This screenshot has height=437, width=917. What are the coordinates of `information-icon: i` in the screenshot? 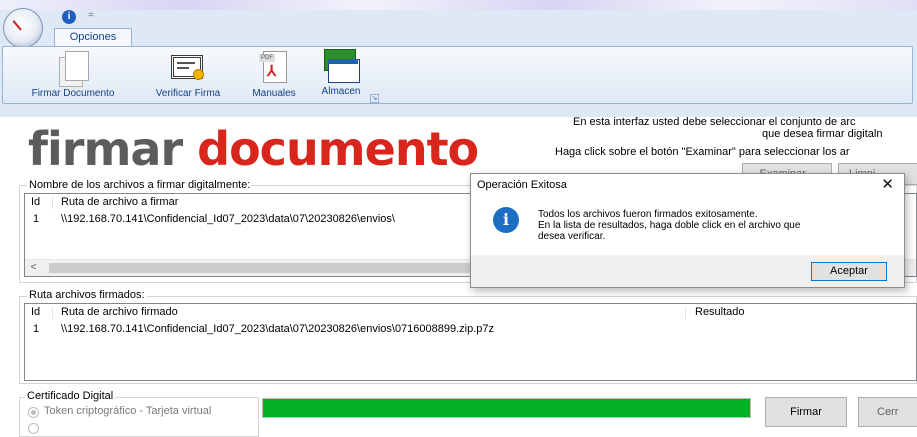 It's located at (506, 220).